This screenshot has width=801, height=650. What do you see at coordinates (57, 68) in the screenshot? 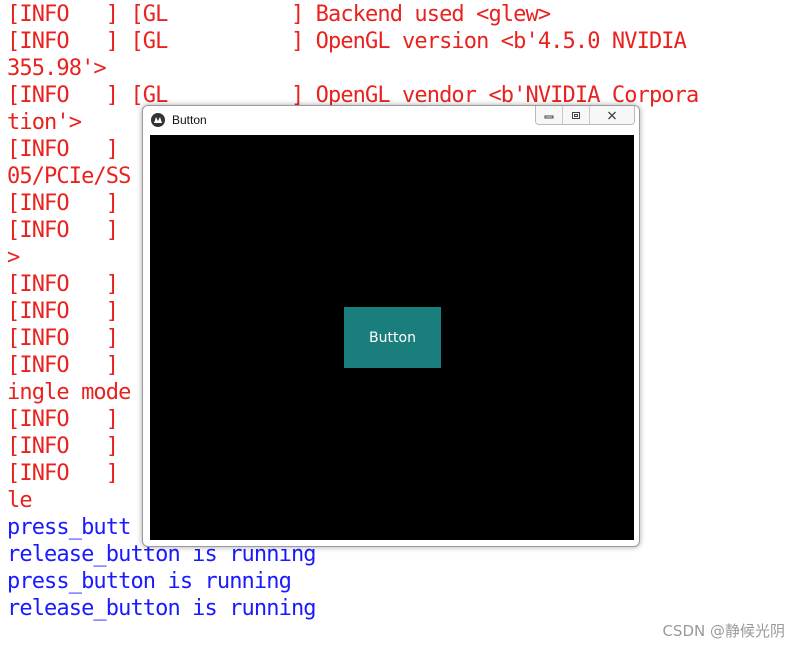
I see `console-line: 355.98'>` at bounding box center [57, 68].